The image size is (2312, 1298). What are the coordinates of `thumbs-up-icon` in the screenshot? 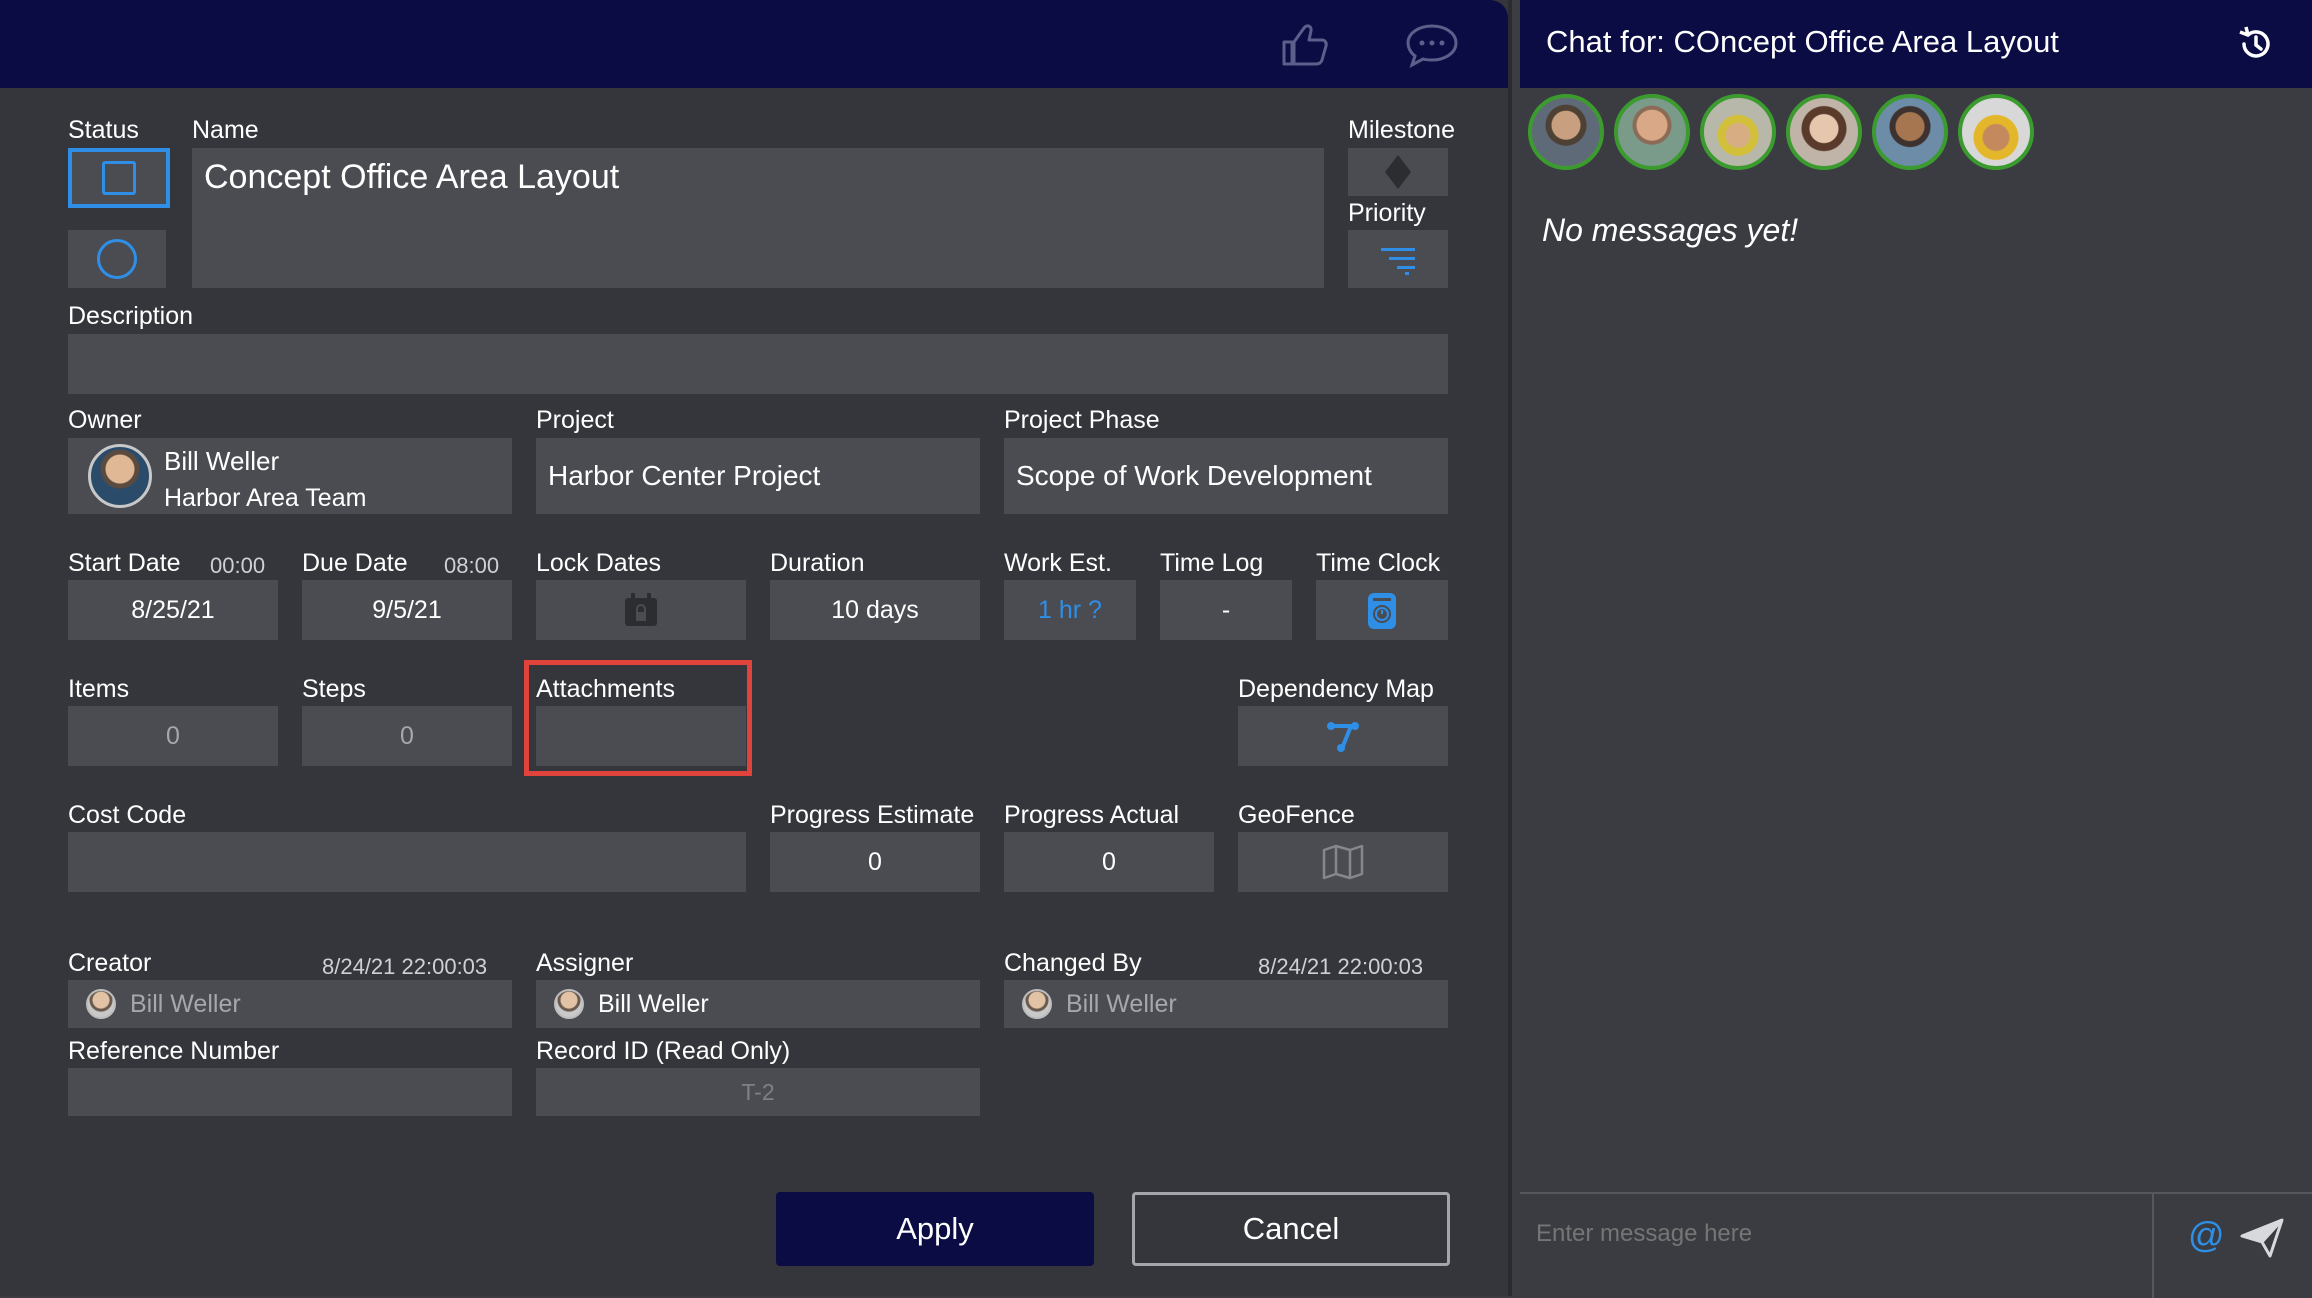 It's located at (1306, 45).